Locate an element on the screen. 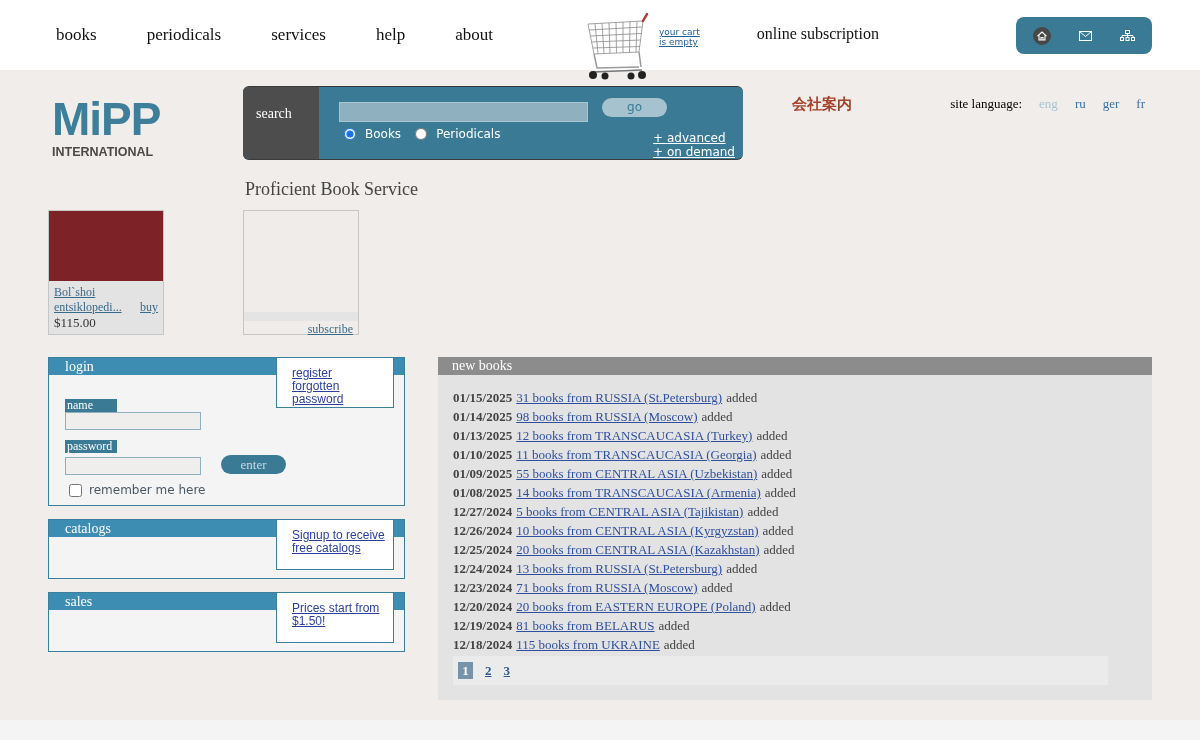 The image size is (1200, 740). new-books-link: 5 books from CENTRAL ASIA (Tajikistan) is located at coordinates (630, 511).